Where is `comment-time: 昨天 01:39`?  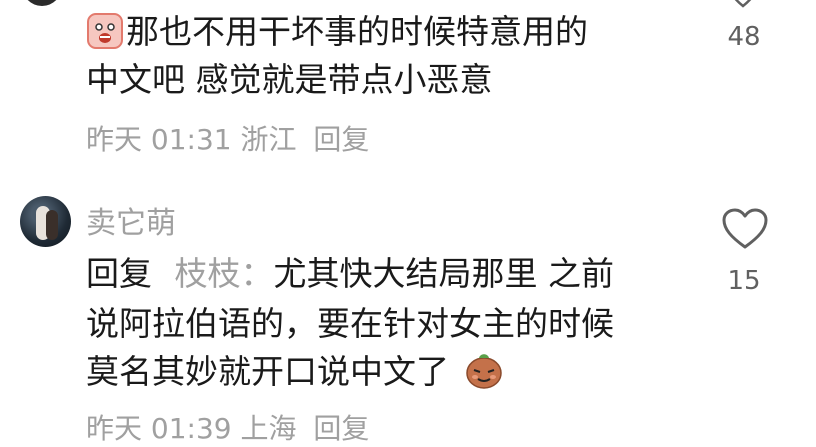
comment-time: 昨天 01:39 is located at coordinates (159, 428).